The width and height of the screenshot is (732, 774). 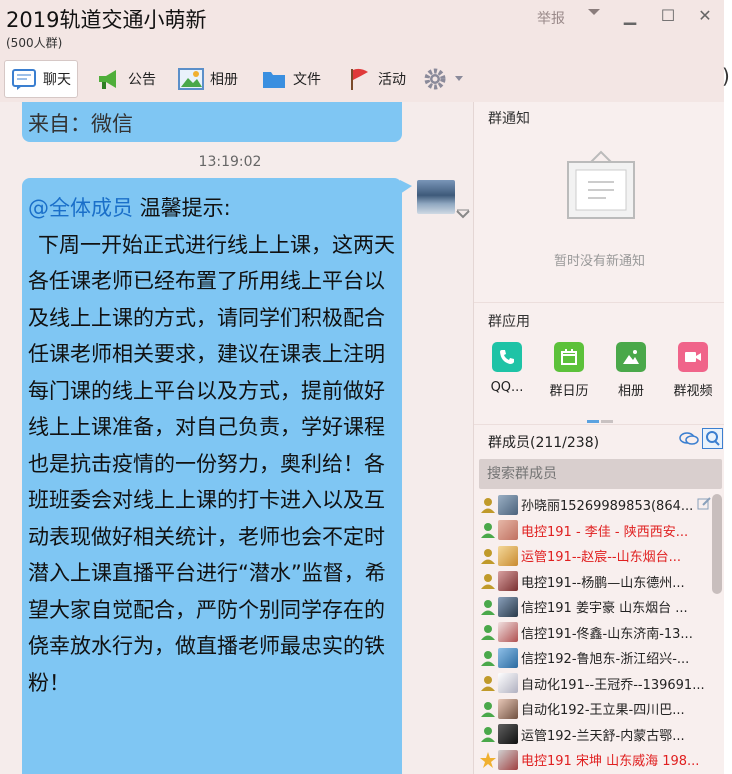 What do you see at coordinates (463, 215) in the screenshot?
I see `collapse-icon` at bounding box center [463, 215].